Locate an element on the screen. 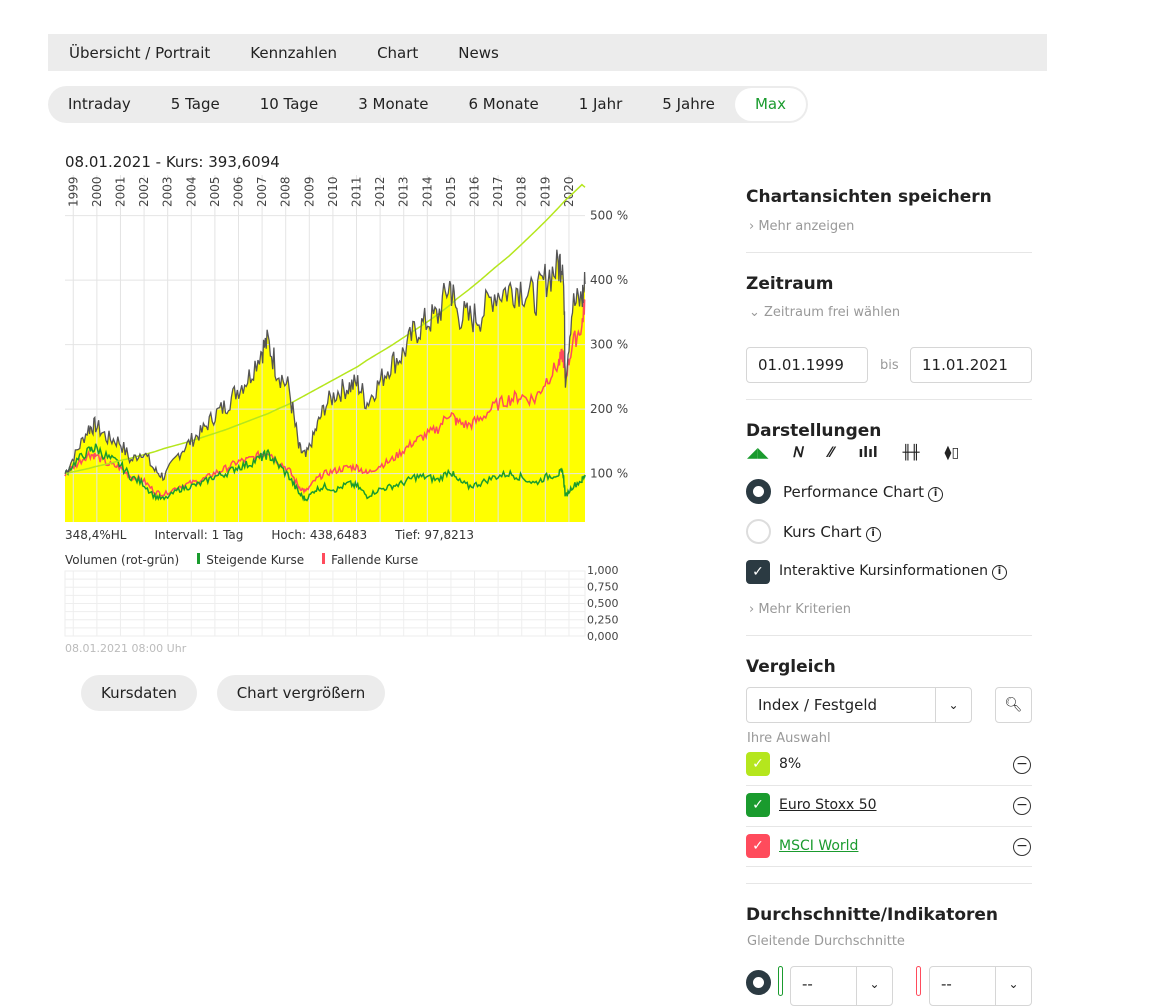 The width and height of the screenshot is (1160, 1006). your-selection-label: Ihre Auswahl is located at coordinates (789, 738).